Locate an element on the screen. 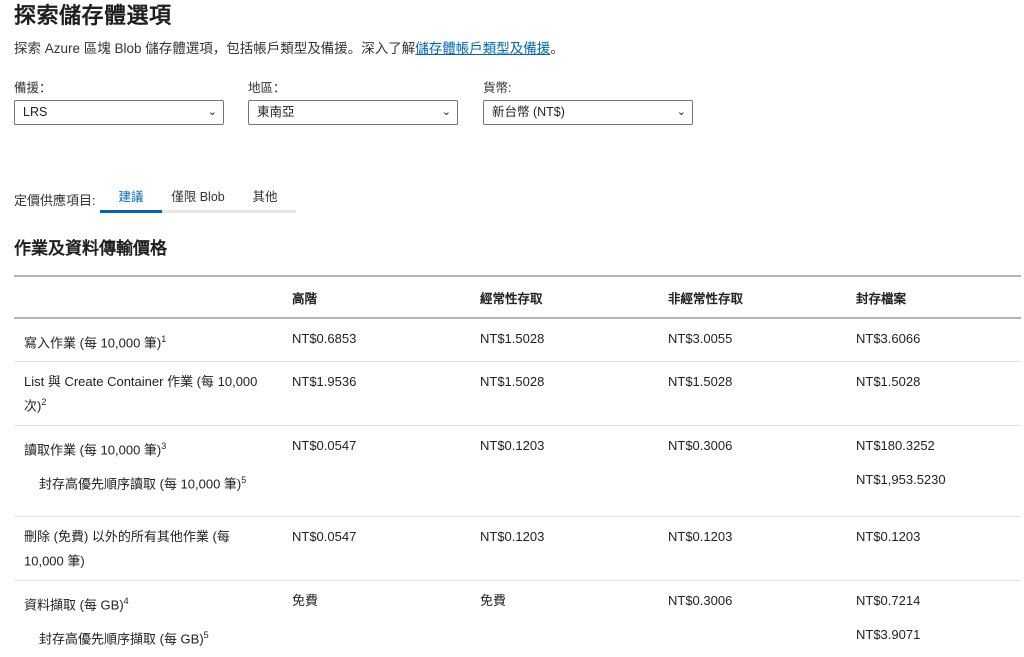  description-suffix: 。 is located at coordinates (557, 48).